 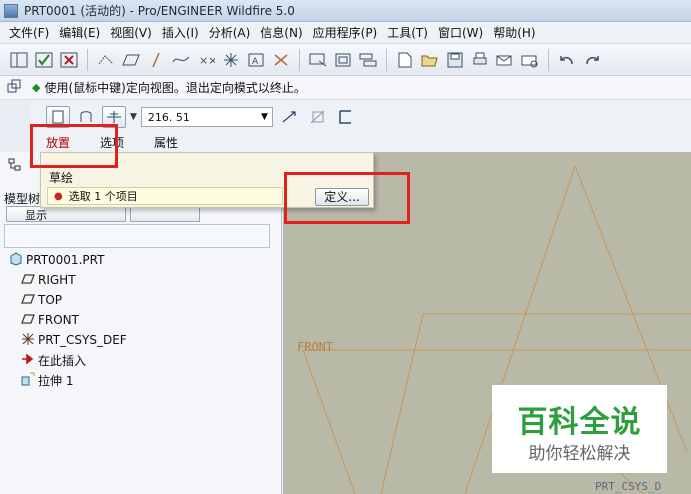 What do you see at coordinates (106, 60) in the screenshot?
I see `datum-display-icon` at bounding box center [106, 60].